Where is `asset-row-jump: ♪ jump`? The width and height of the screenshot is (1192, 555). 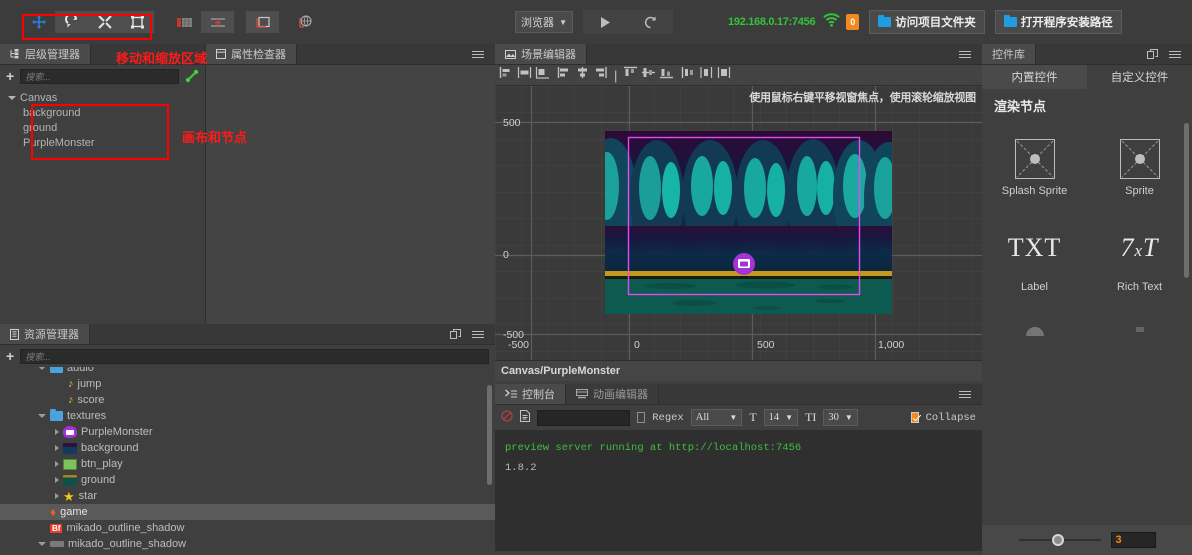 asset-row-jump: ♪ jump is located at coordinates (247, 384).